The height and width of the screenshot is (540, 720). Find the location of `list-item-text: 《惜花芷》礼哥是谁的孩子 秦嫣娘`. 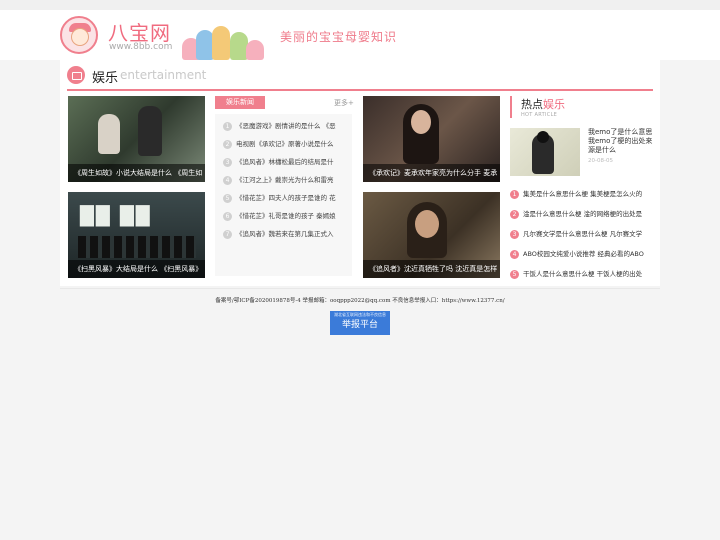

list-item-text: 《惜花芷》礼哥是谁的孩子 秦嫣娘 is located at coordinates (286, 216).